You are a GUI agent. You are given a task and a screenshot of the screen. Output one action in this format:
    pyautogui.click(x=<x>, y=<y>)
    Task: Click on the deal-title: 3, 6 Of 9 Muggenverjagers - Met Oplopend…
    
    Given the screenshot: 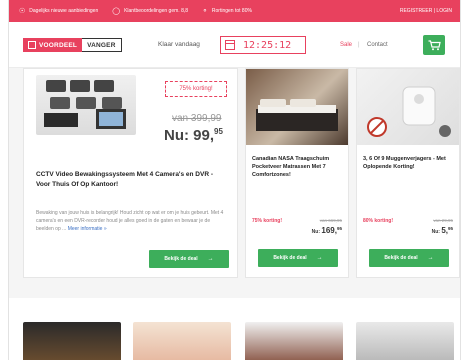 What is the action you would take?
    pyautogui.click(x=409, y=163)
    